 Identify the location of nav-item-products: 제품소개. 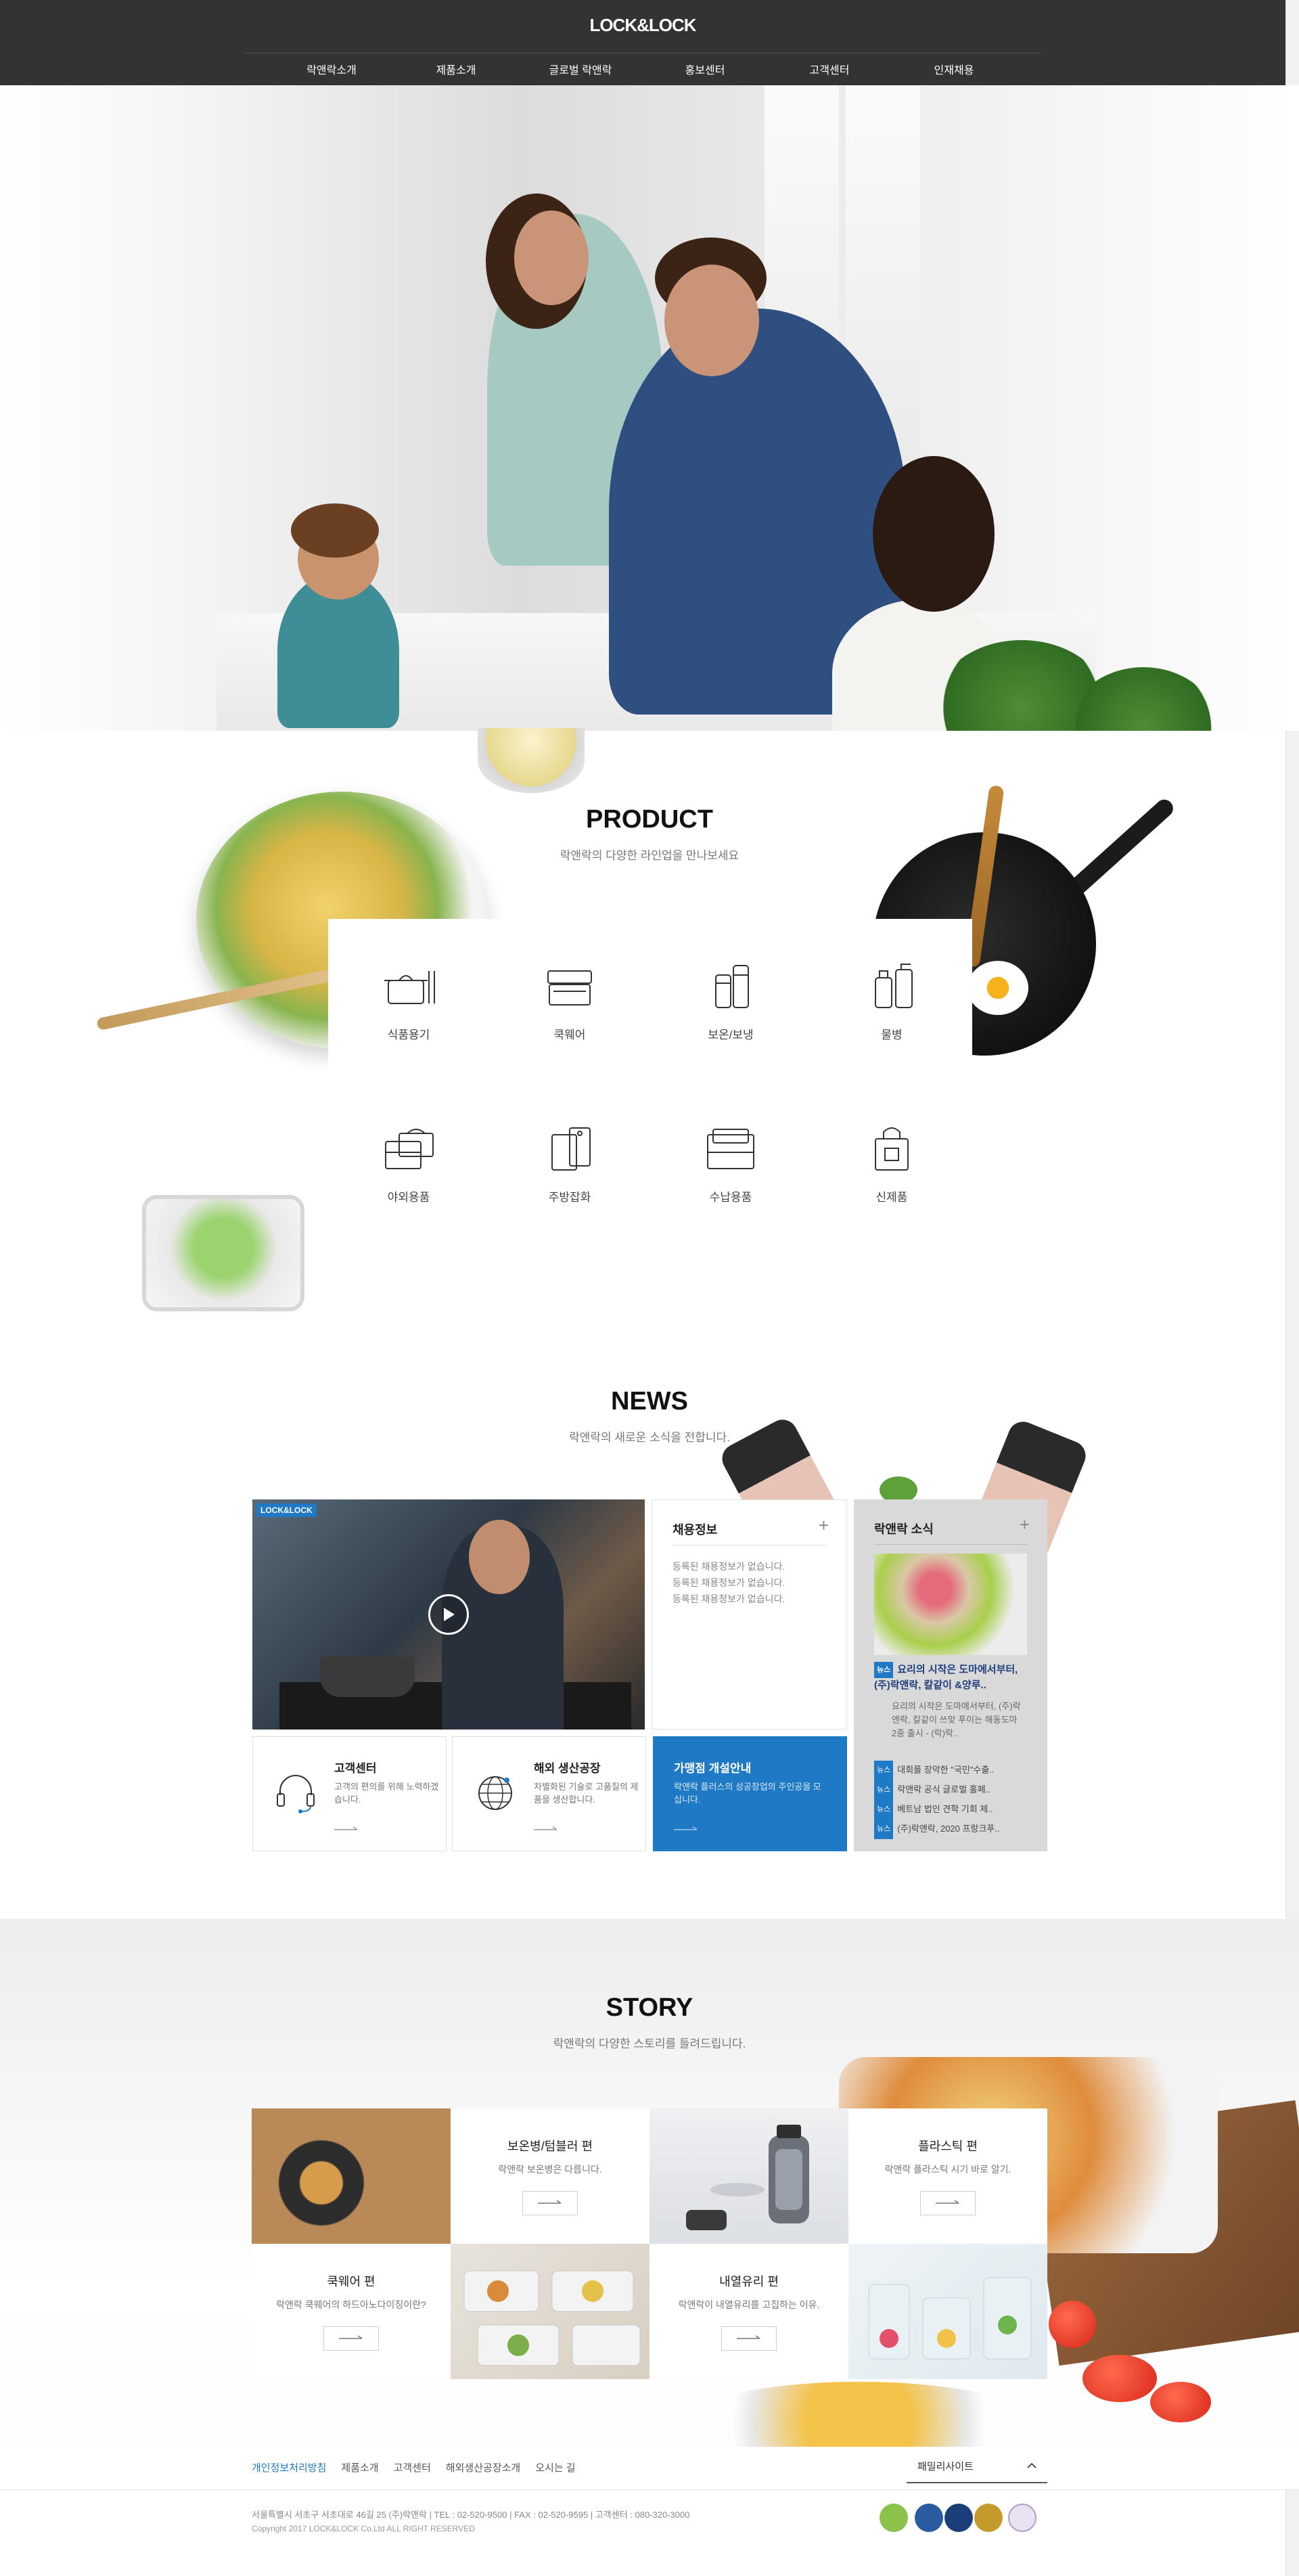
(456, 69).